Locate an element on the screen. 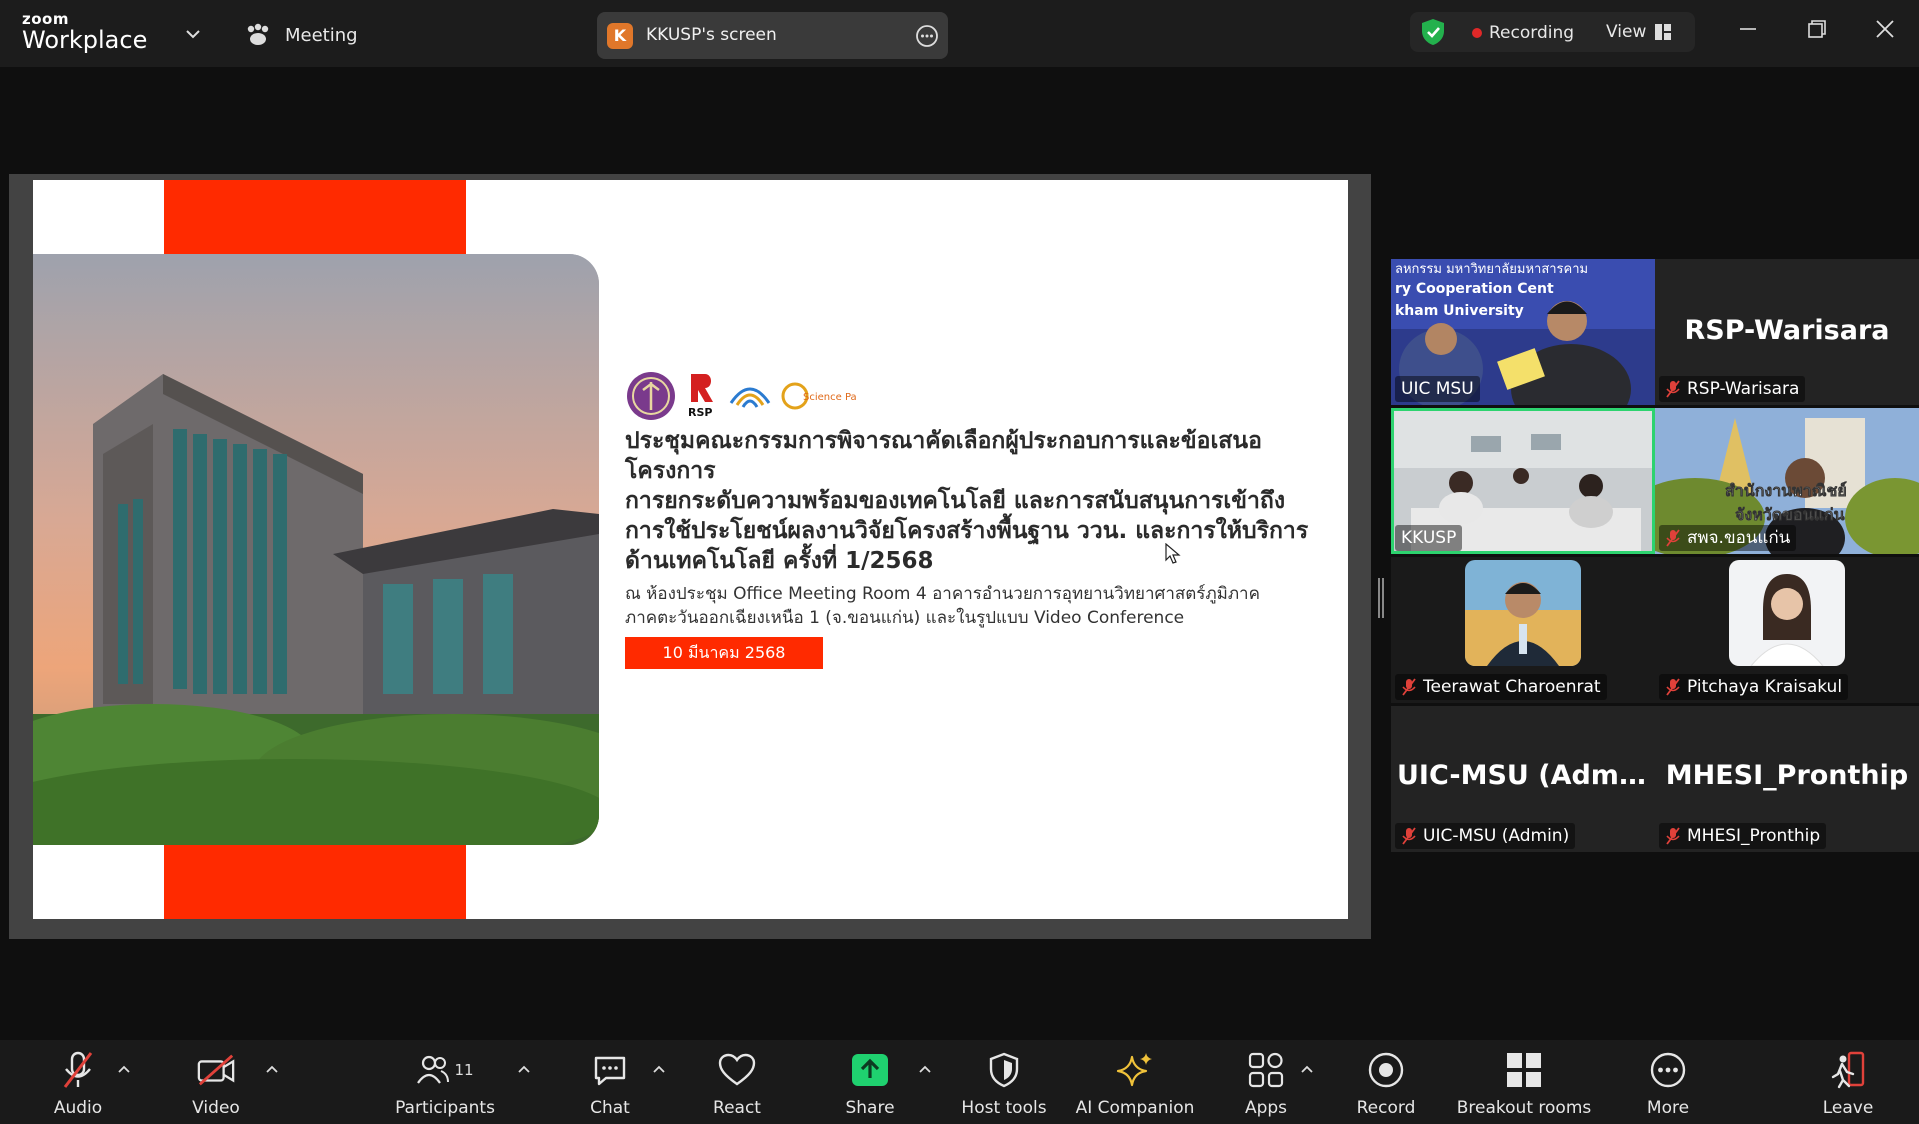 The width and height of the screenshot is (1919, 1124). host-tools-button: Host tools is located at coordinates (1004, 1085).